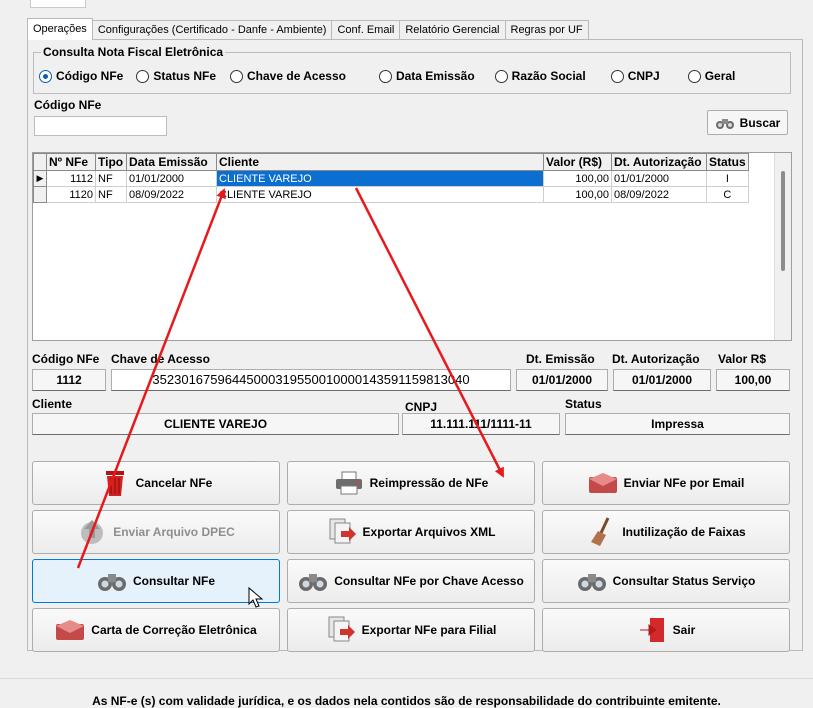 The image size is (813, 708). Describe the element at coordinates (562, 380) in the screenshot. I see `detail-emissao-field: 01/01/2000` at that location.